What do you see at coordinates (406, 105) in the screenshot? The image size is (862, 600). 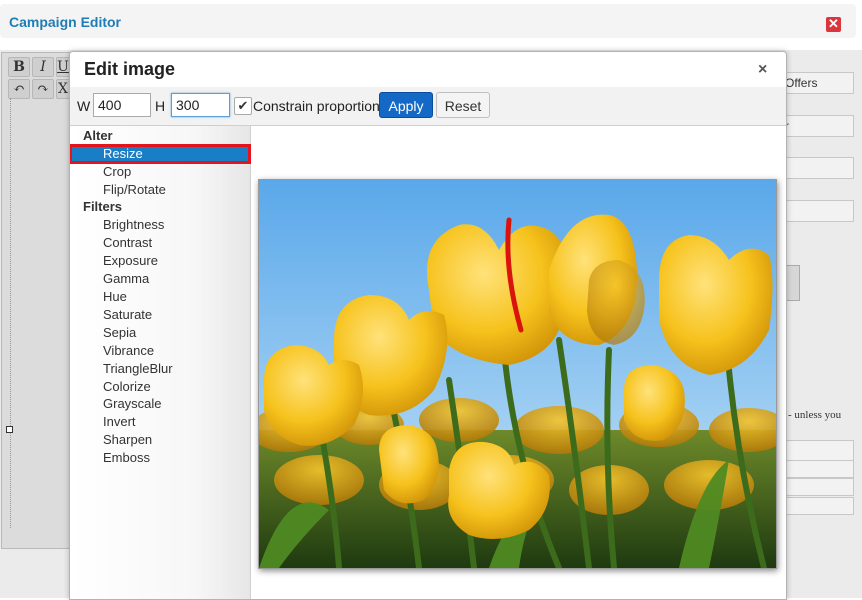 I see `apply-button: Apply` at bounding box center [406, 105].